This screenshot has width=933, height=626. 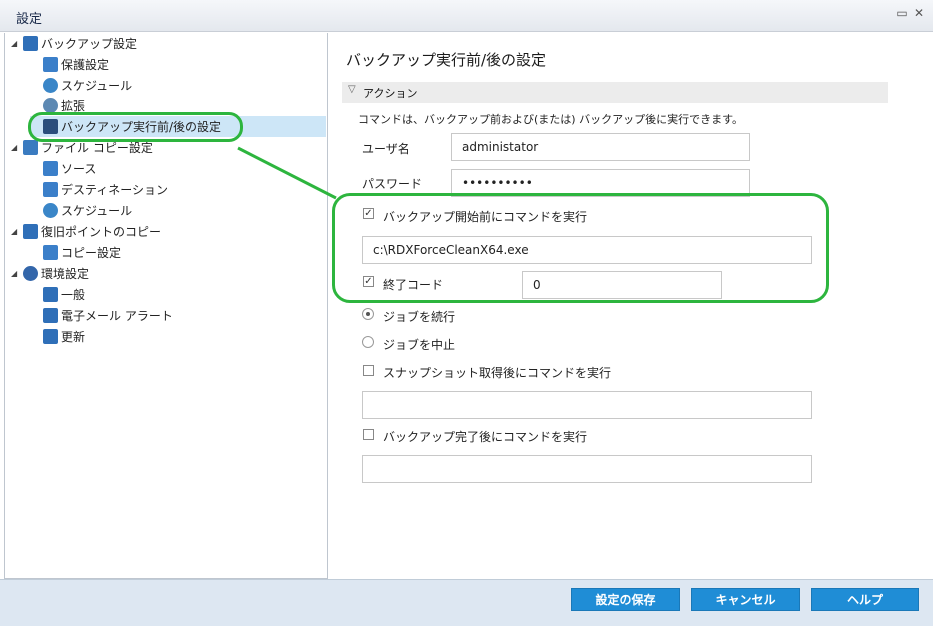 What do you see at coordinates (745, 599) in the screenshot?
I see `cancel-button: キャンセル` at bounding box center [745, 599].